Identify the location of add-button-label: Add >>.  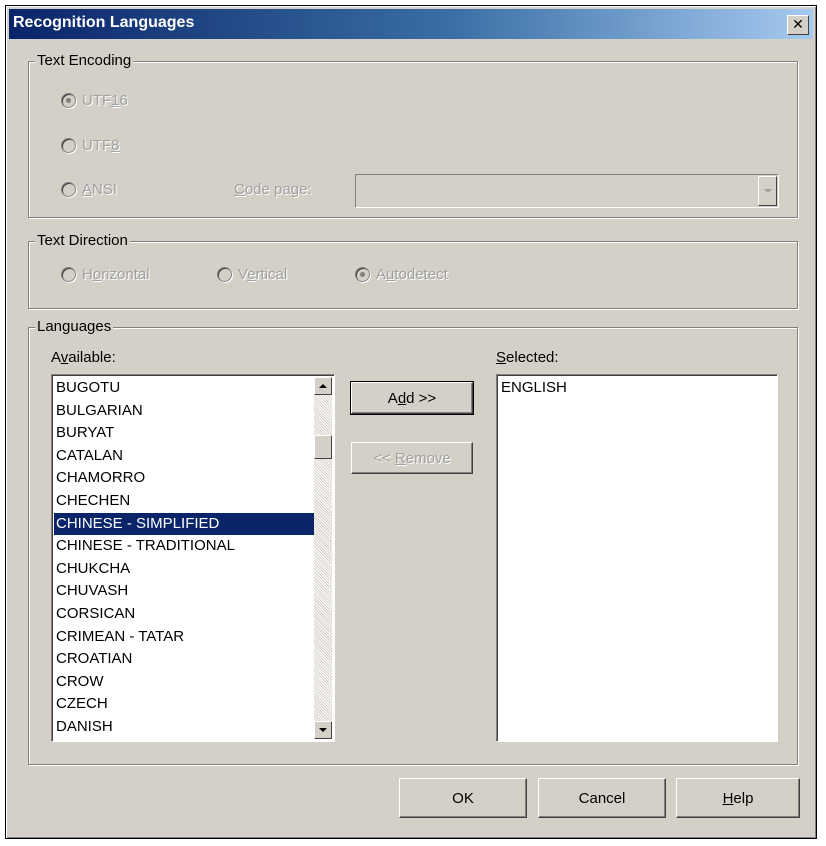
(412, 398).